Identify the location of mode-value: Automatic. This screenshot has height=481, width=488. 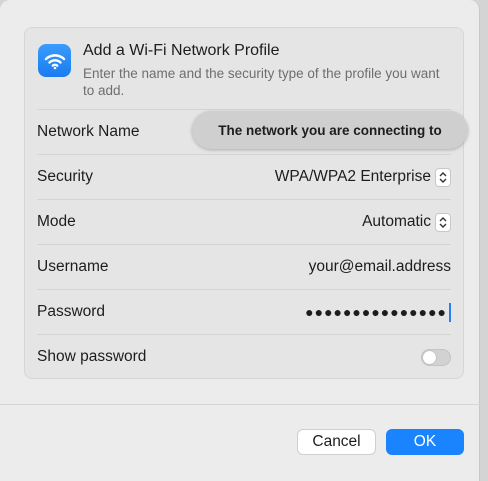
(396, 221).